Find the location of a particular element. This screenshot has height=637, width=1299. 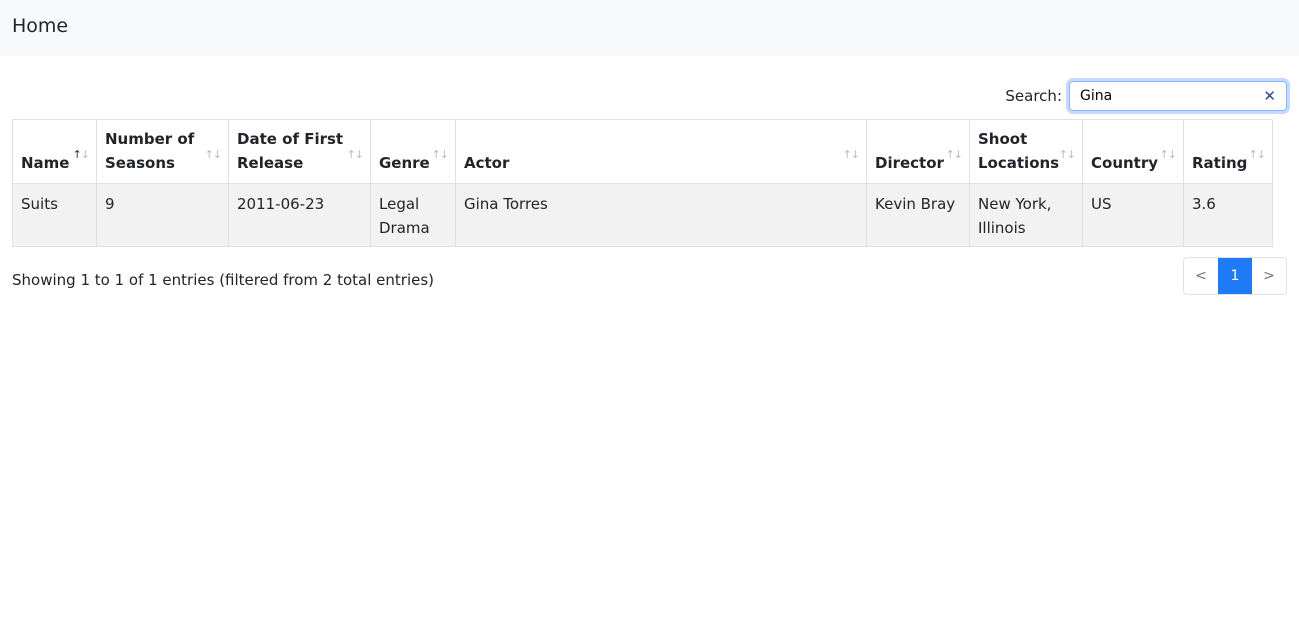

column-header: Genre ↑↓ is located at coordinates (413, 151).